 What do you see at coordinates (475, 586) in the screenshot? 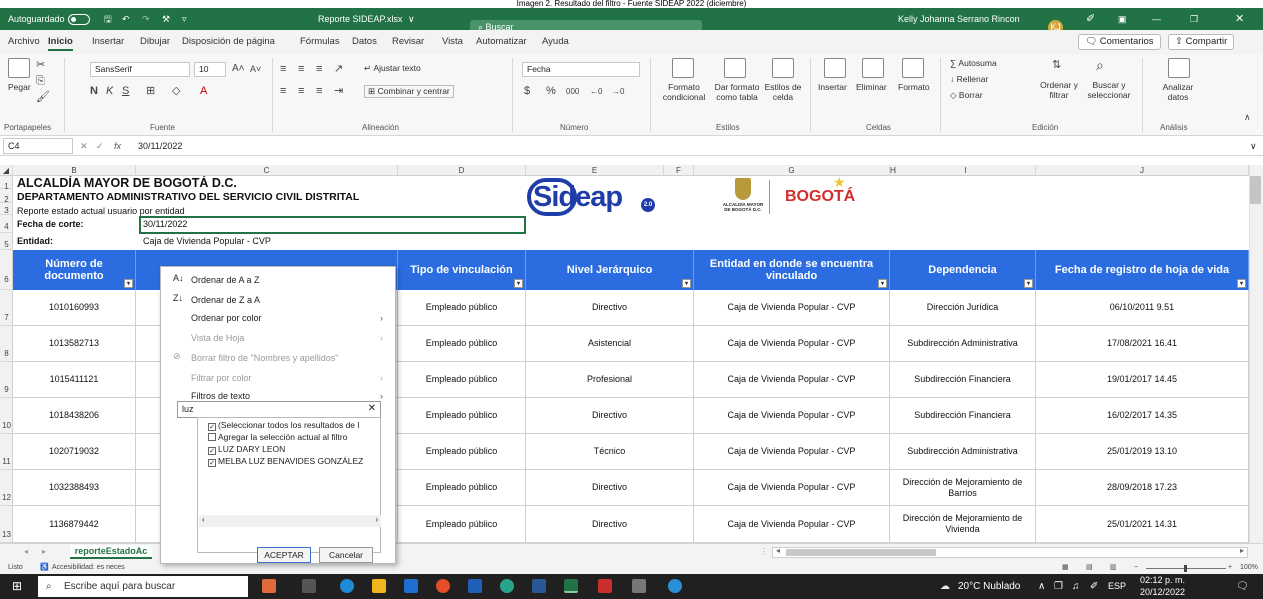
I see `mail-icon` at bounding box center [475, 586].